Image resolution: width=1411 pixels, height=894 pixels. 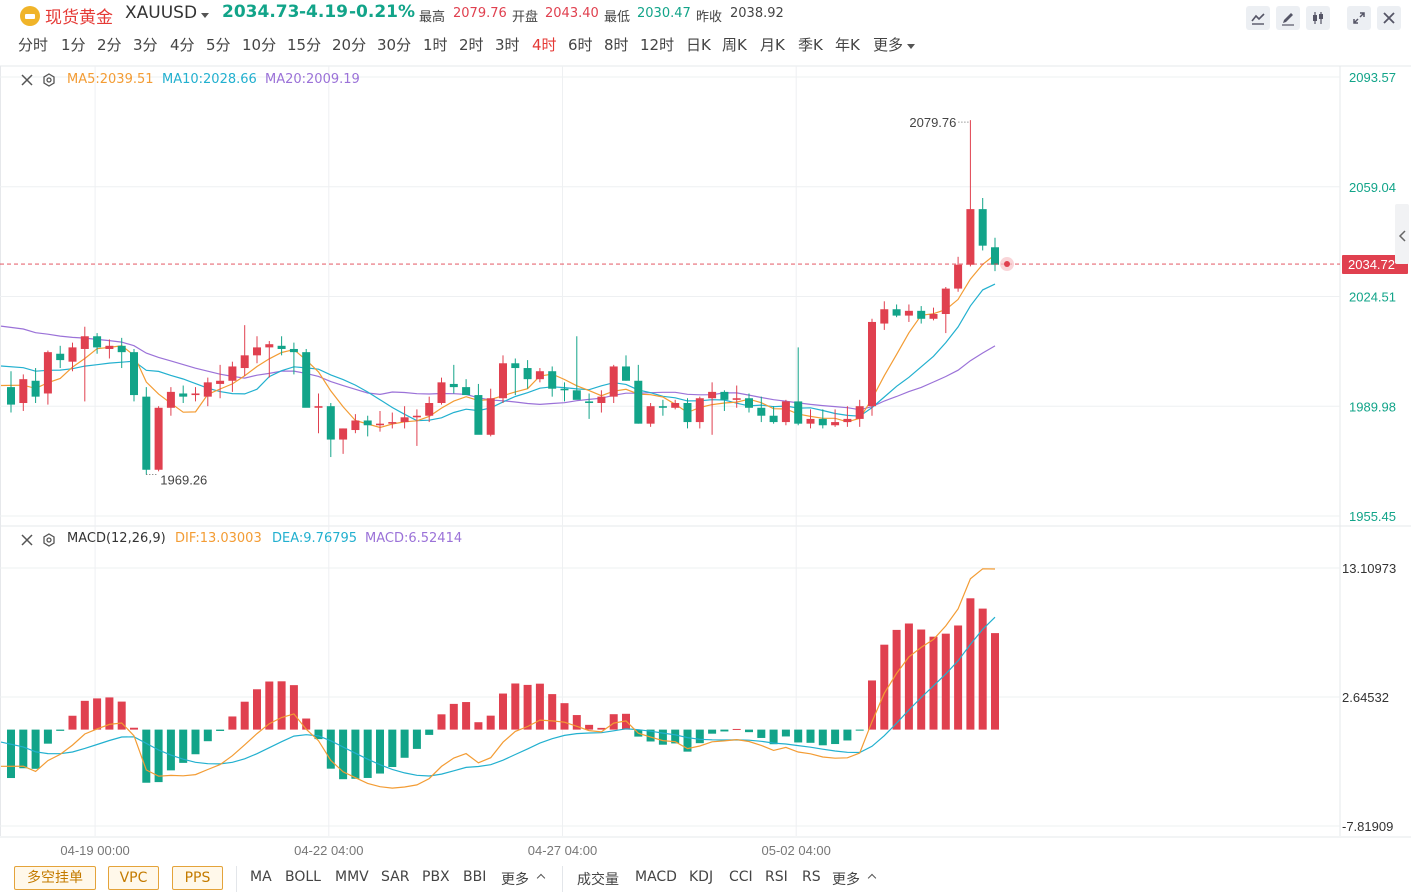 What do you see at coordinates (209, 79) in the screenshot?
I see `ma10-legend: MA10:2028.66` at bounding box center [209, 79].